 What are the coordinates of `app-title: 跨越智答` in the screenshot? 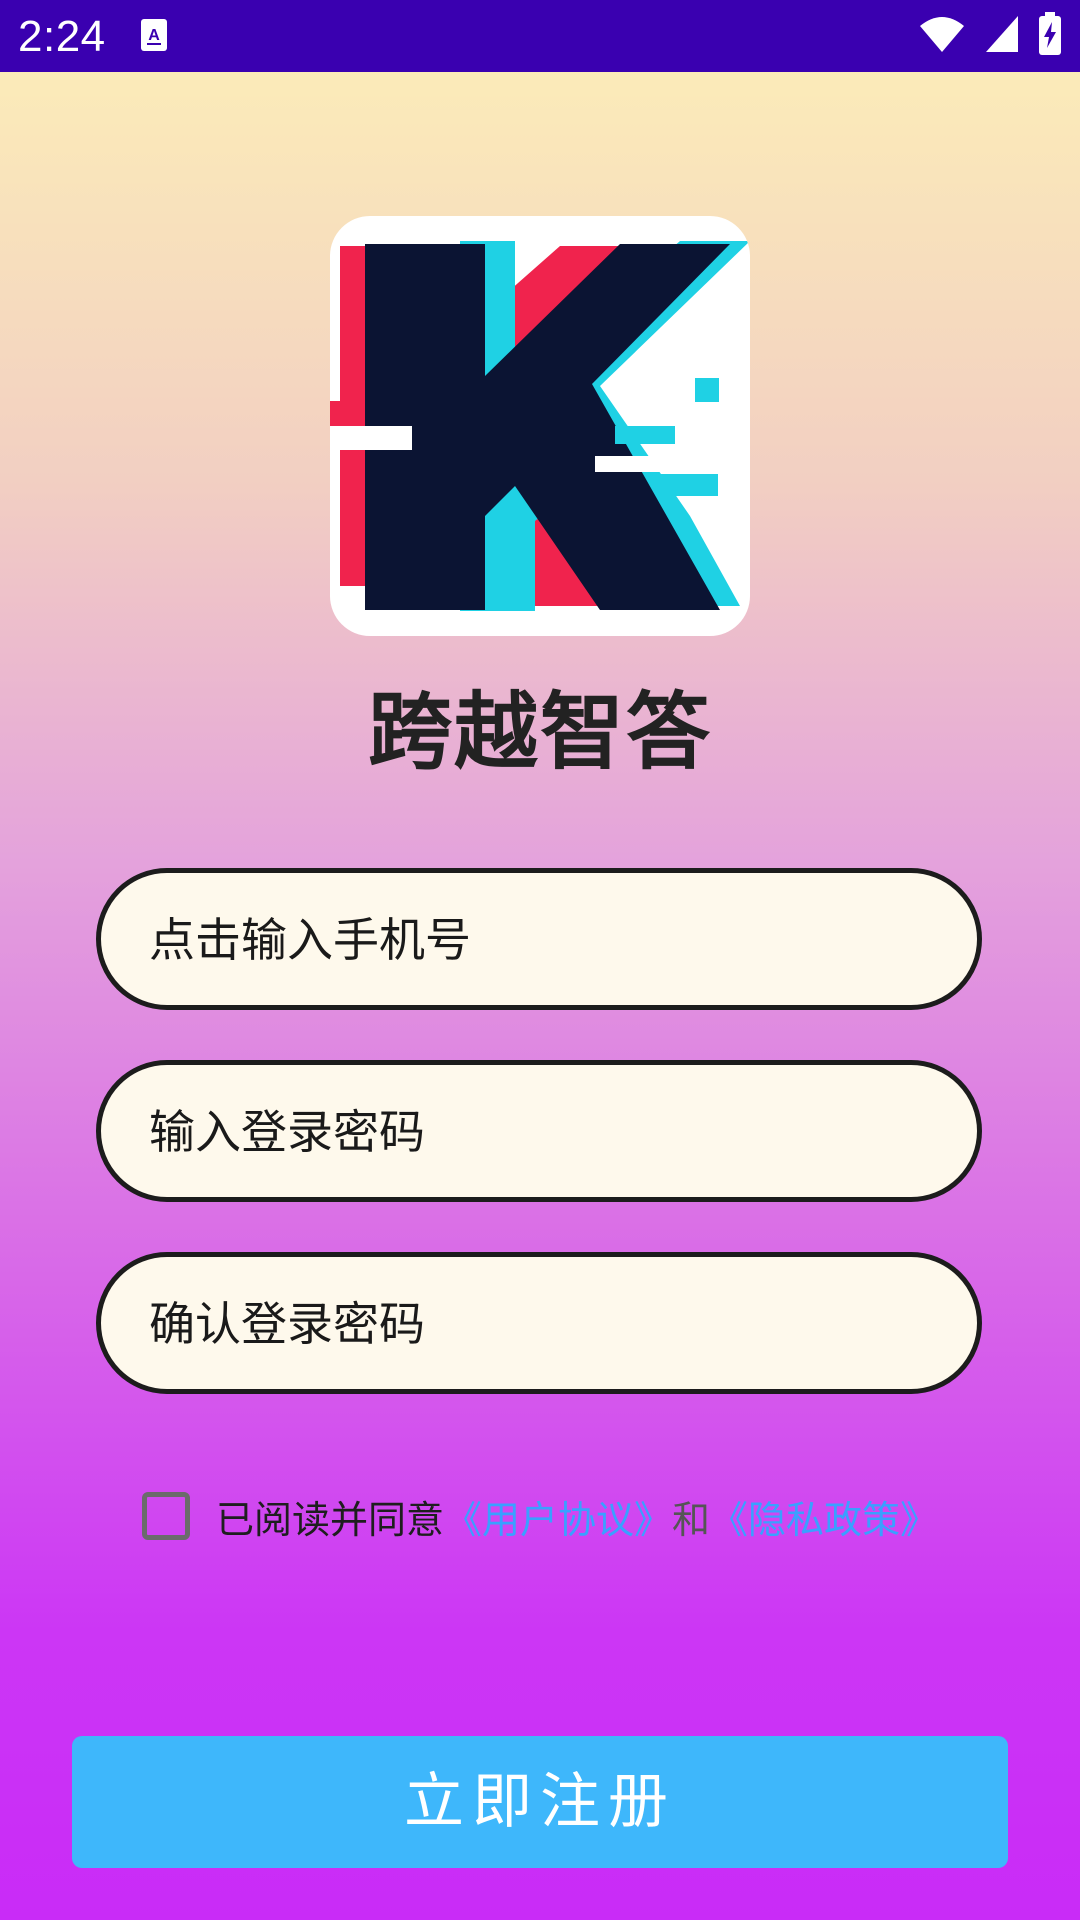 It's located at (539, 732).